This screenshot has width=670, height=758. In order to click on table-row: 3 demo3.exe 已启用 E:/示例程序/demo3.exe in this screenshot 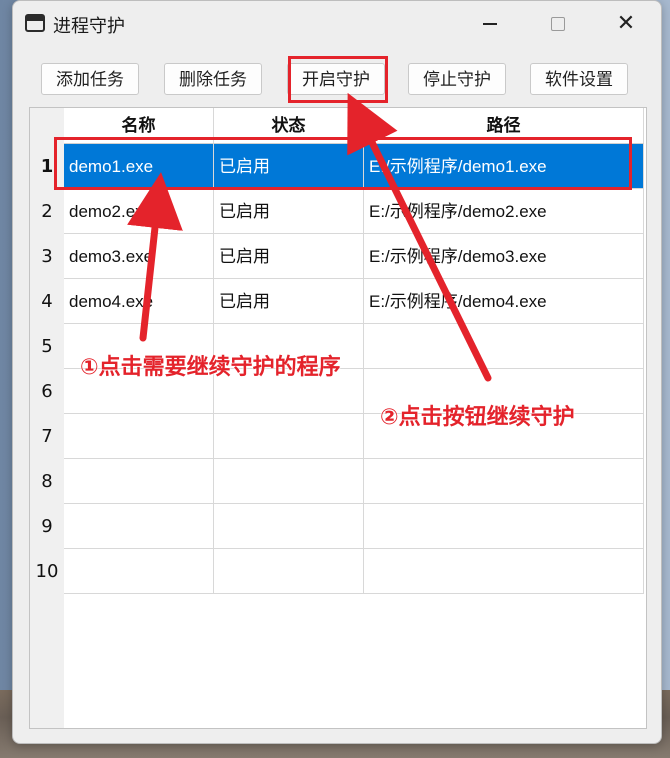, I will do `click(337, 256)`.